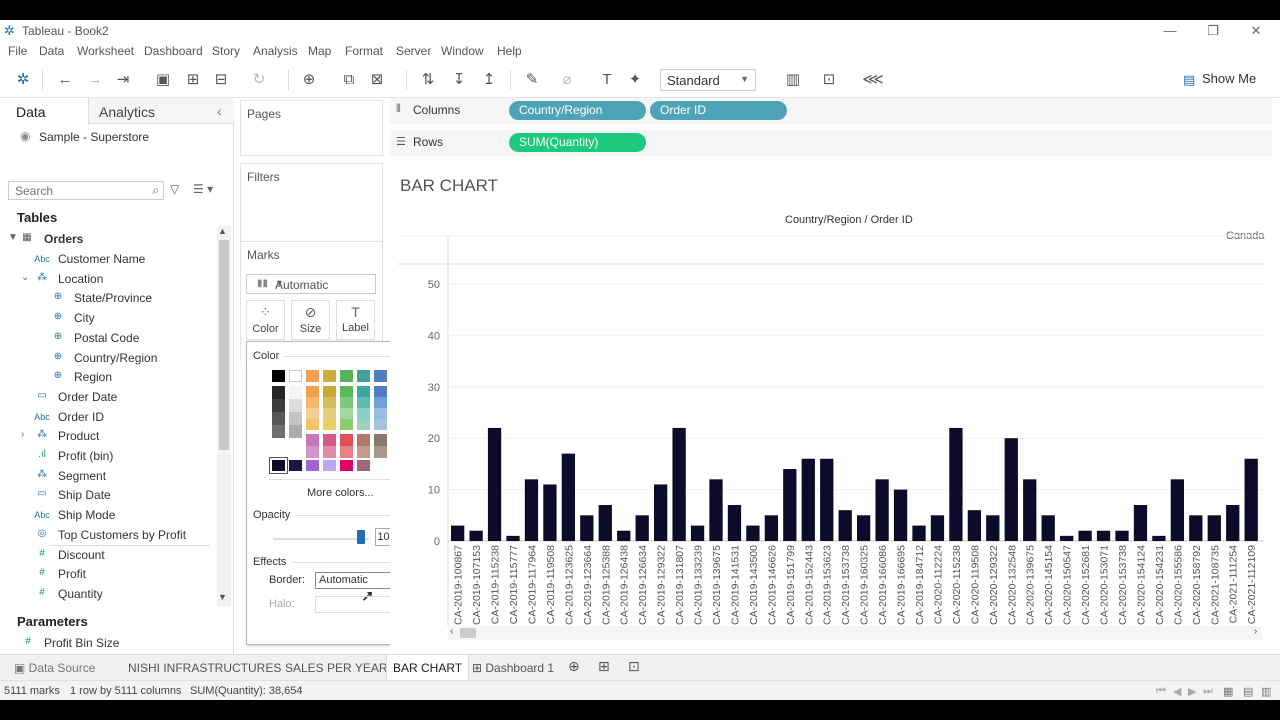  I want to click on last-sheet-icon: ⏭, so click(1208, 691).